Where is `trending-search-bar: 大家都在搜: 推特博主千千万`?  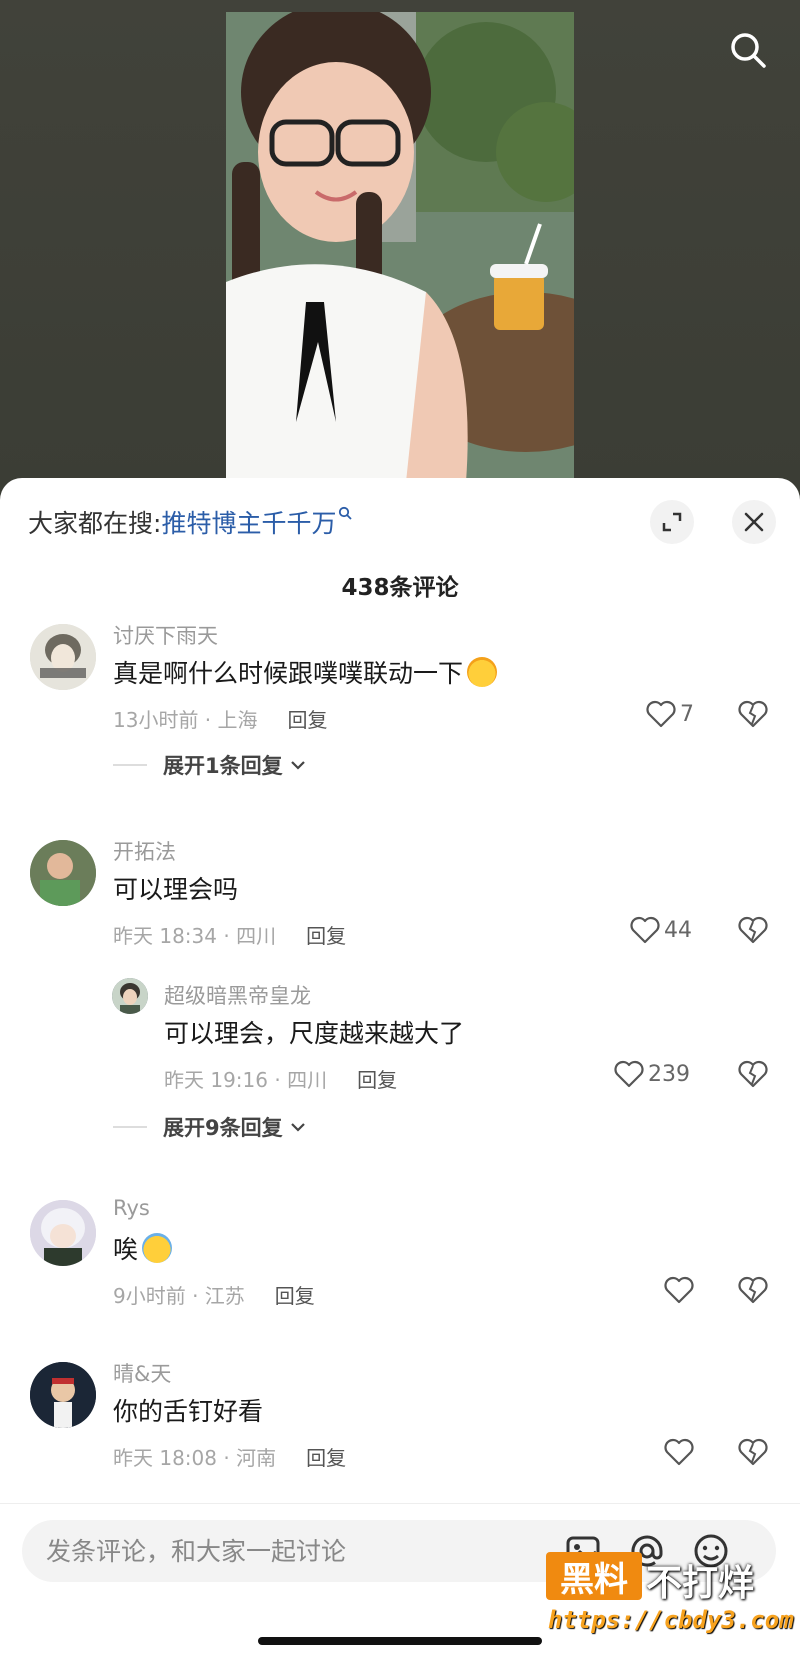
trending-search-bar: 大家都在搜: 推特博主千千万 is located at coordinates (190, 522).